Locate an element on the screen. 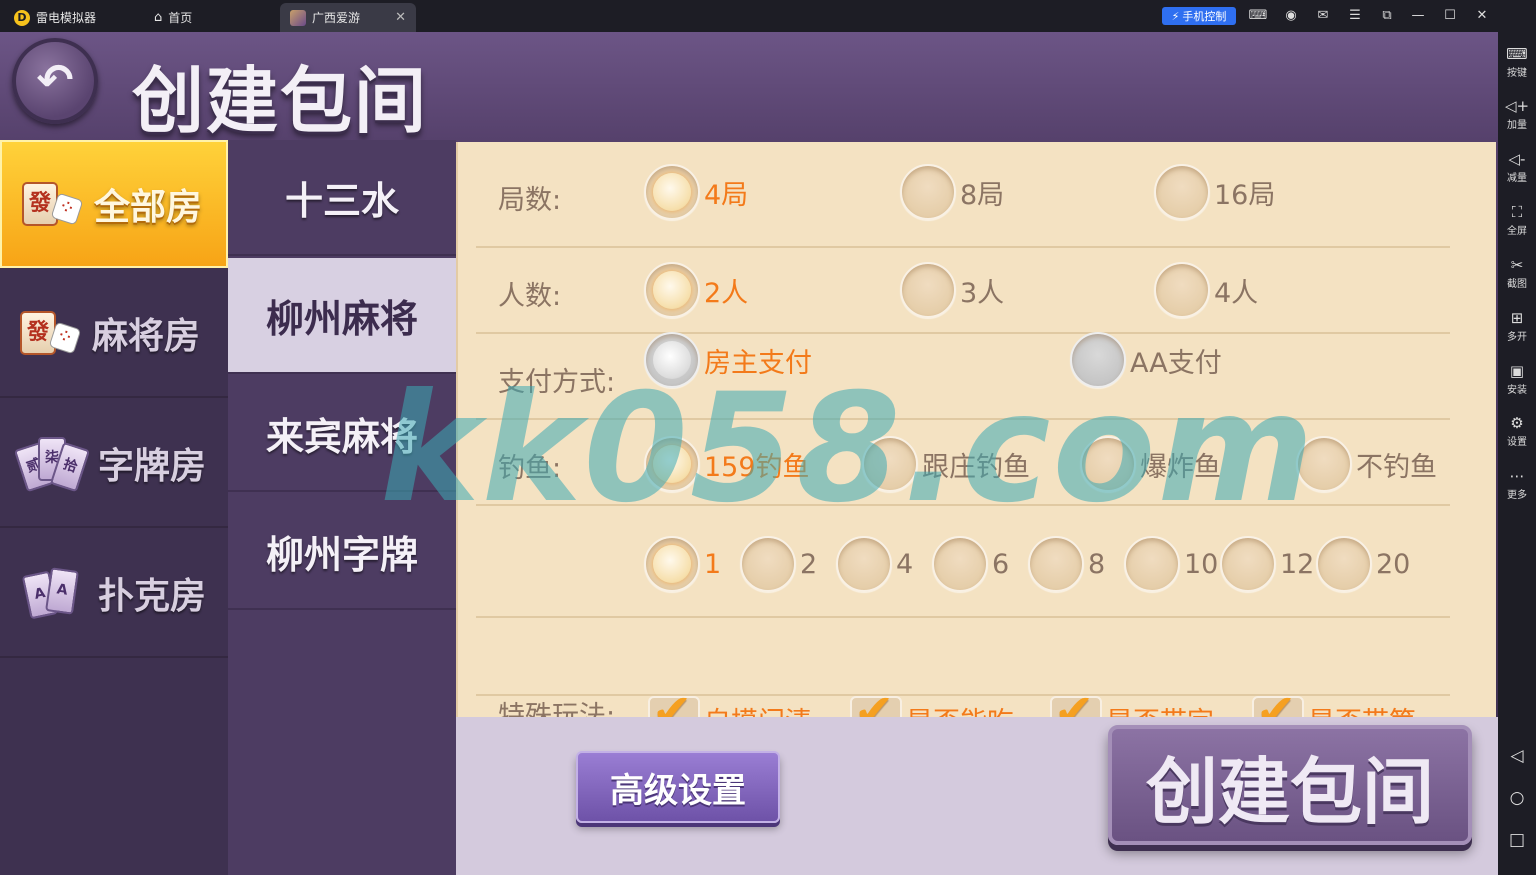 The height and width of the screenshot is (875, 1536). nav-recents-icon: □ is located at coordinates (1517, 840).